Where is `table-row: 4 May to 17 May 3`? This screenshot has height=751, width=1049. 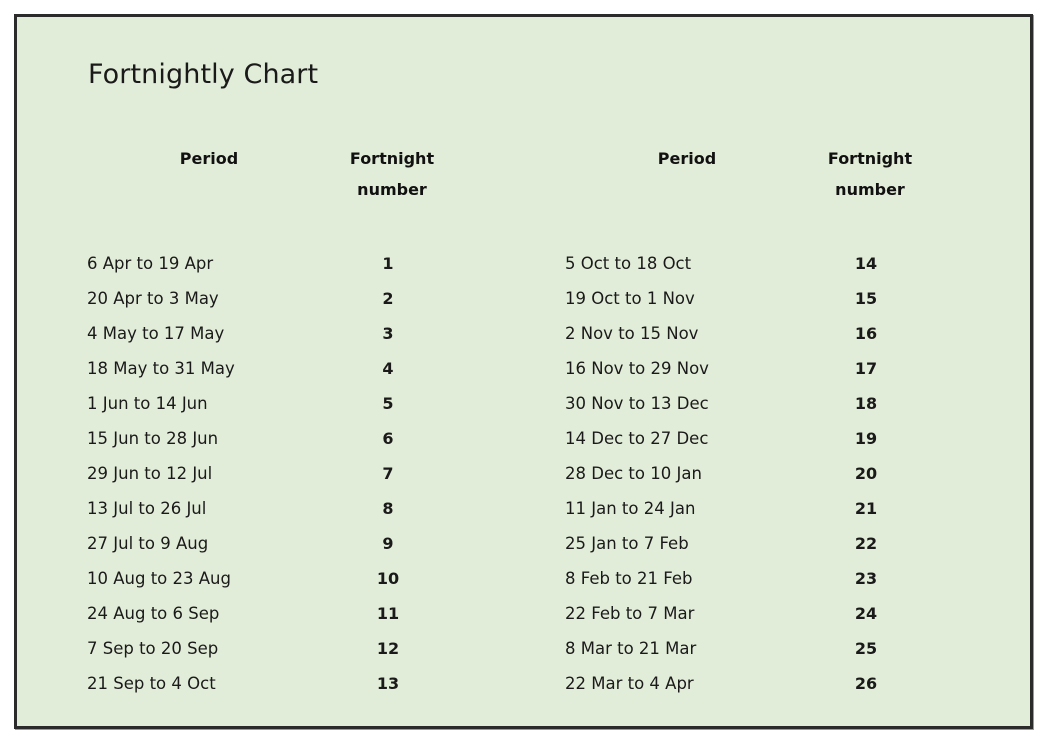 table-row: 4 May to 17 May 3 is located at coordinates (270, 333).